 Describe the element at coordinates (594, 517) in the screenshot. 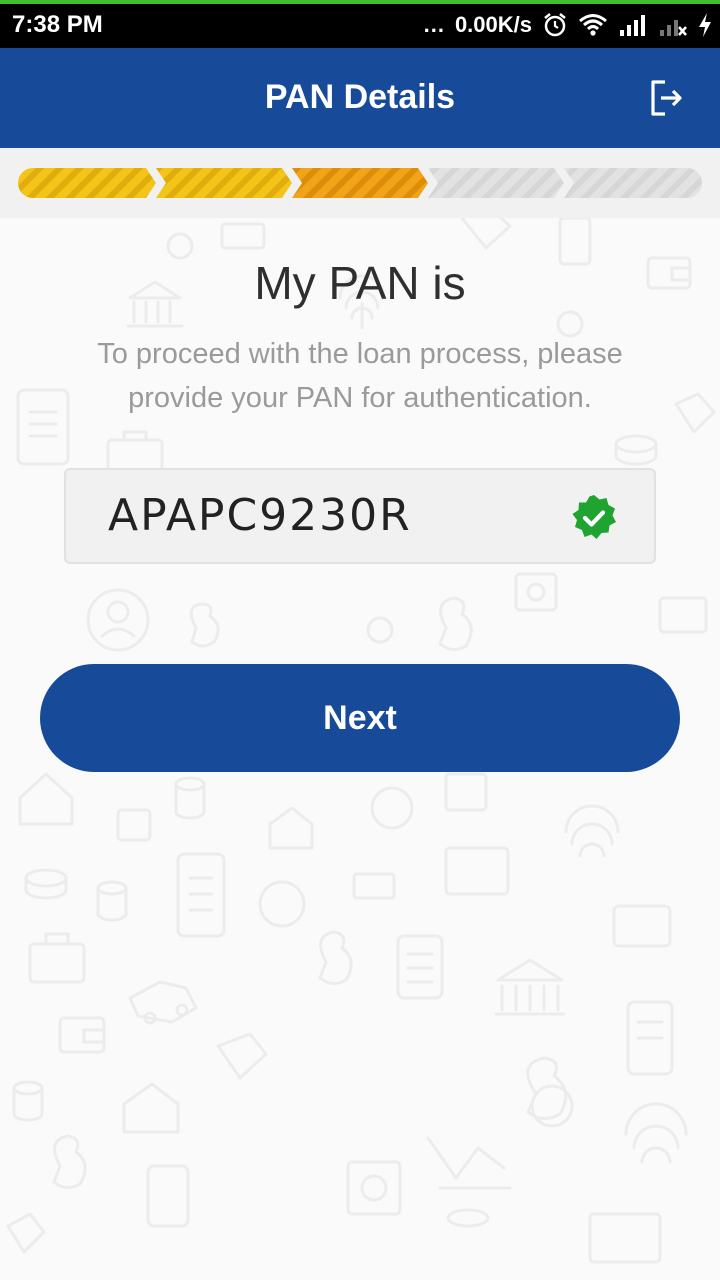

I see `verified-check-icon` at that location.